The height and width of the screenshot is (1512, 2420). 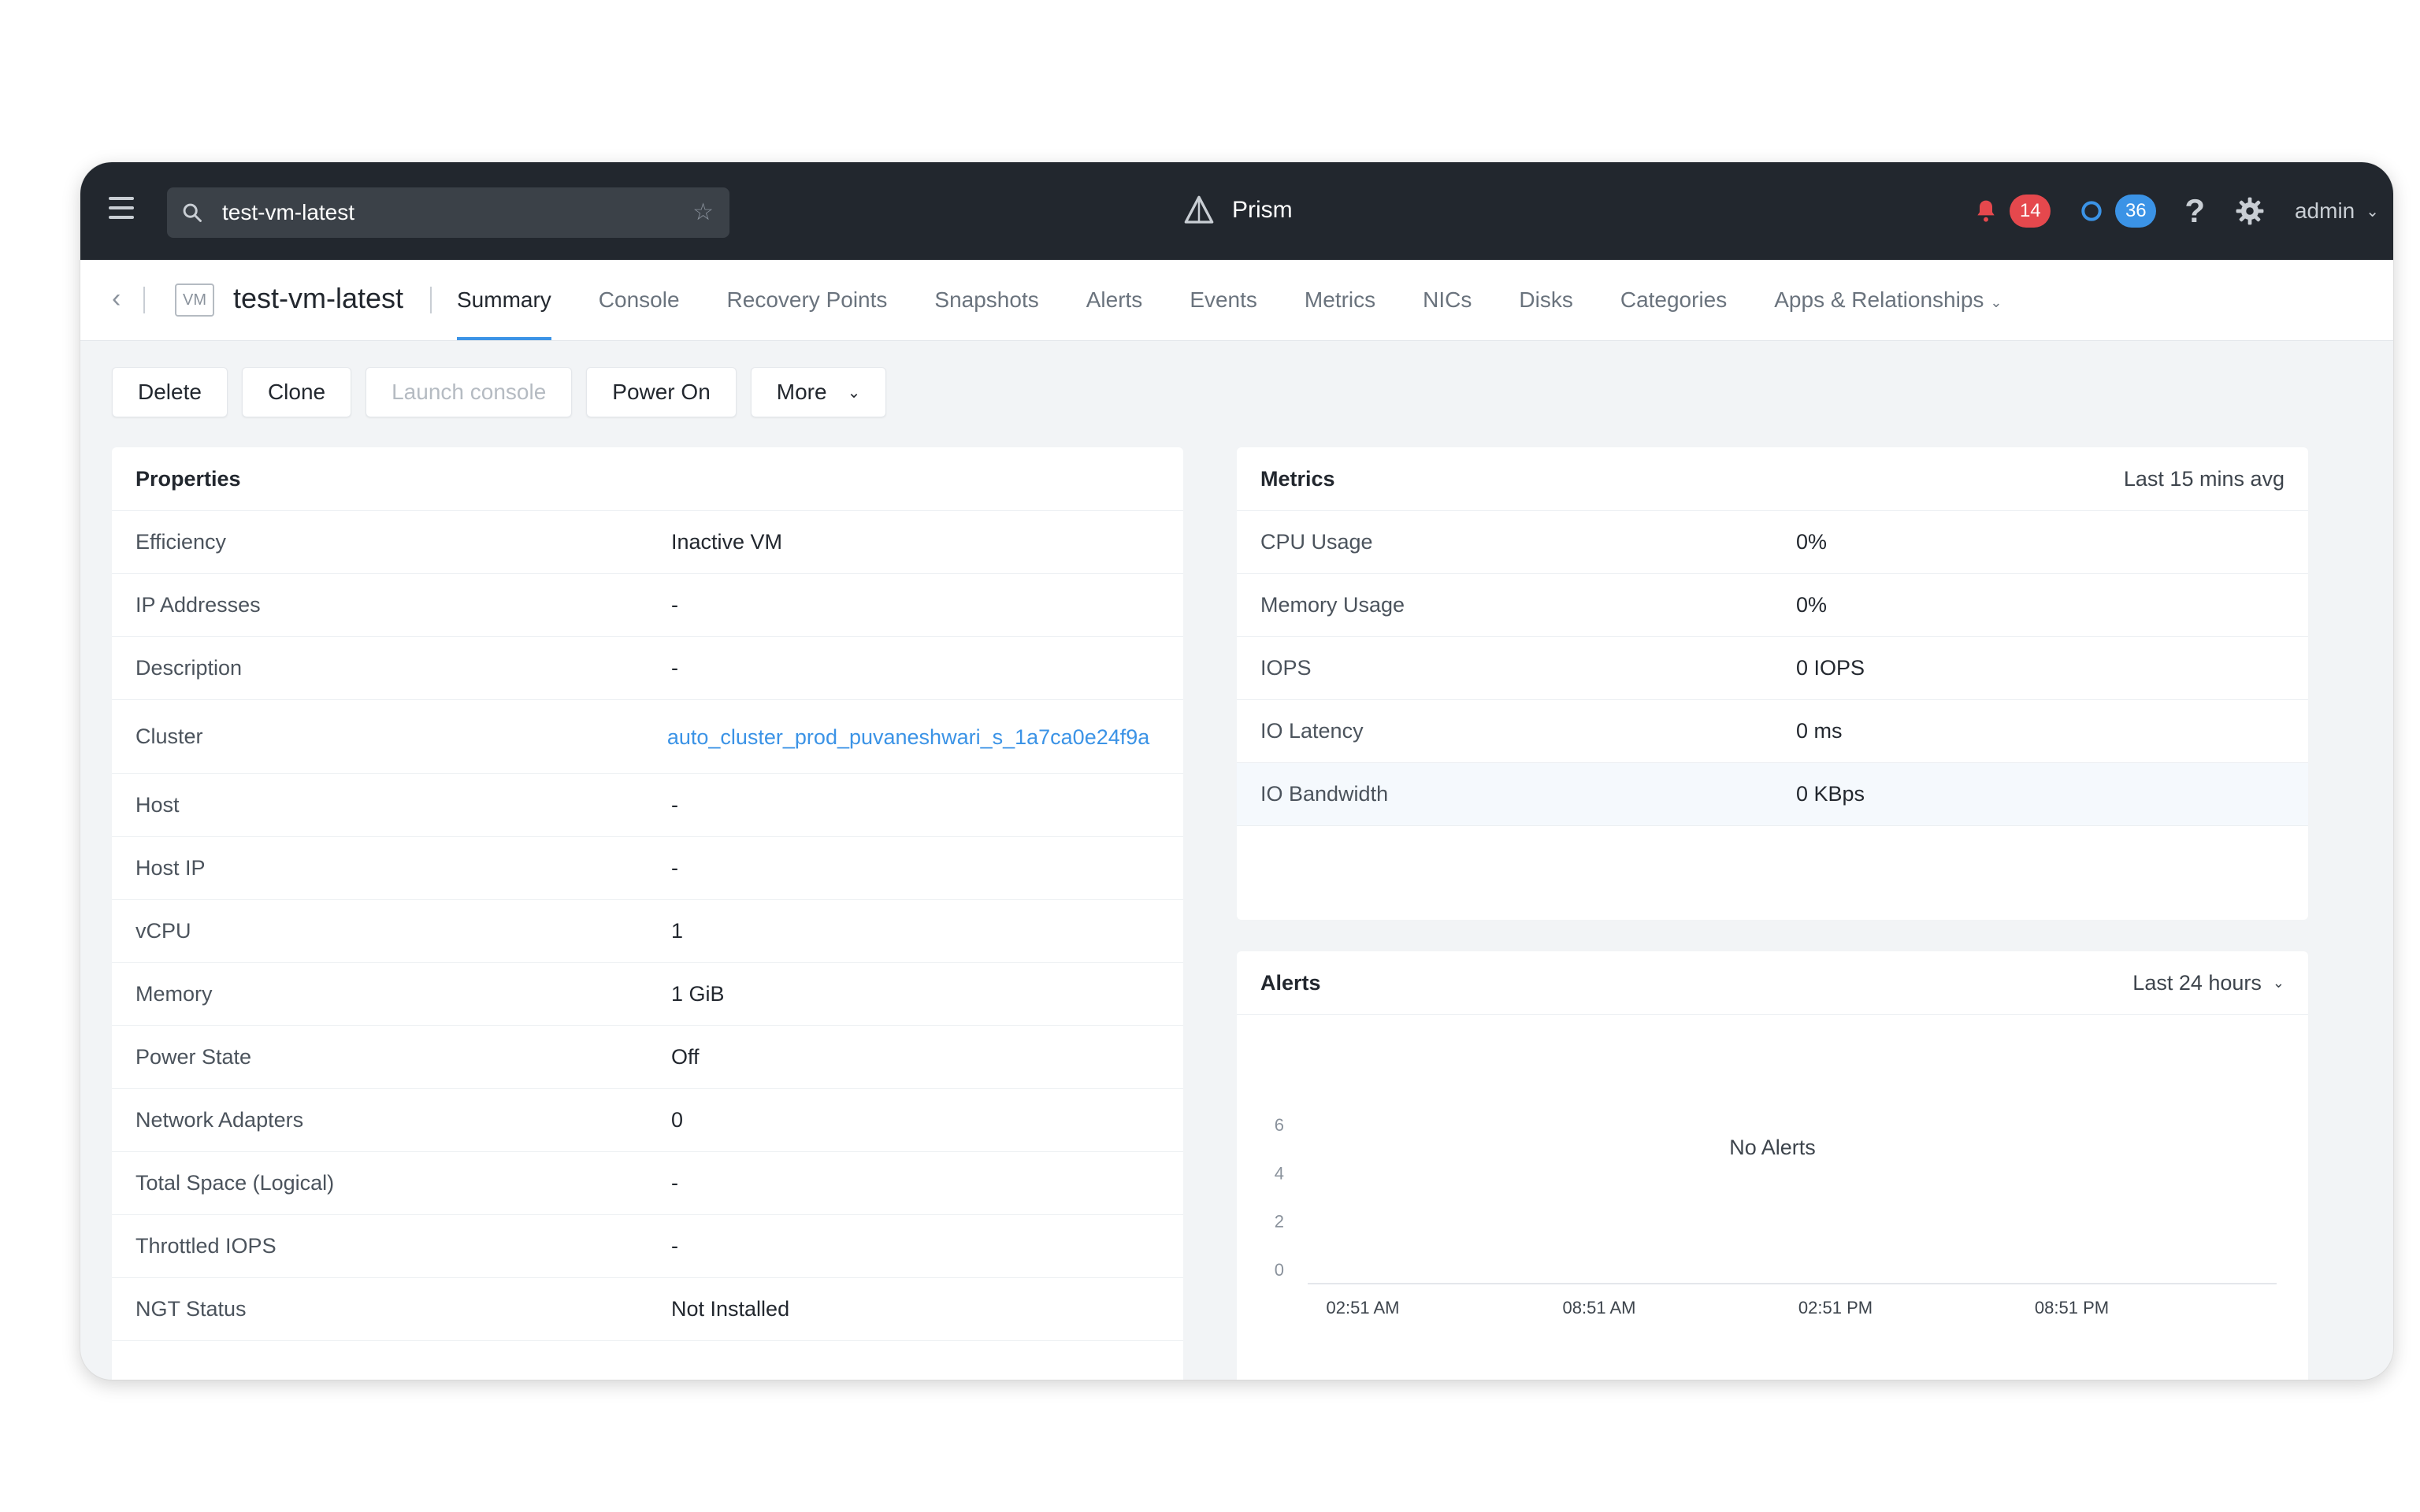 I want to click on metric-key: IO Bandwidth, so click(x=1324, y=794).